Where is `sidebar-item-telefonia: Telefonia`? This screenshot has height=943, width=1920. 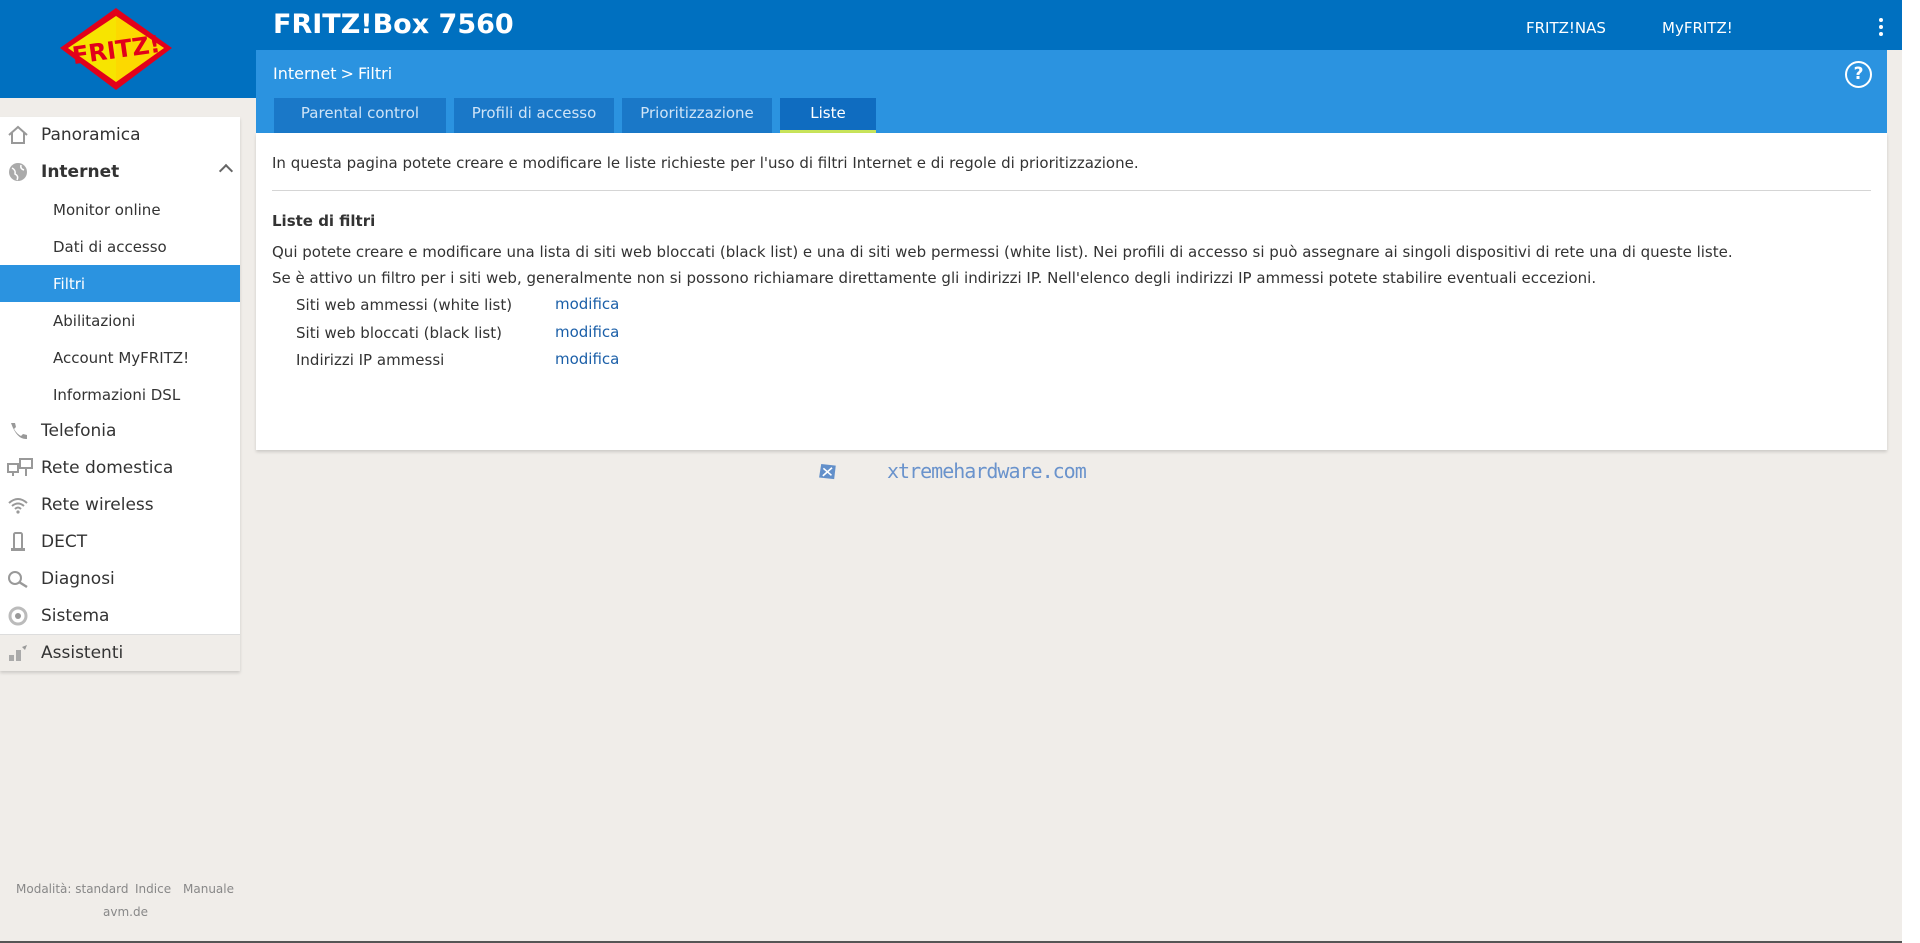
sidebar-item-telefonia: Telefonia is located at coordinates (120, 431).